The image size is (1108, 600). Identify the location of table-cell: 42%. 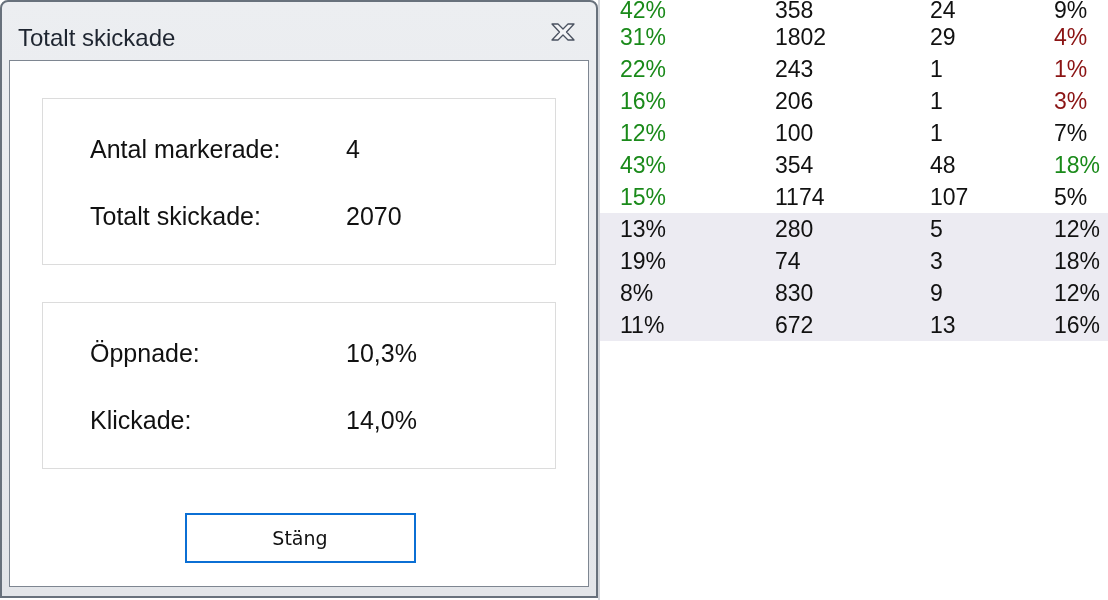
(643, 10).